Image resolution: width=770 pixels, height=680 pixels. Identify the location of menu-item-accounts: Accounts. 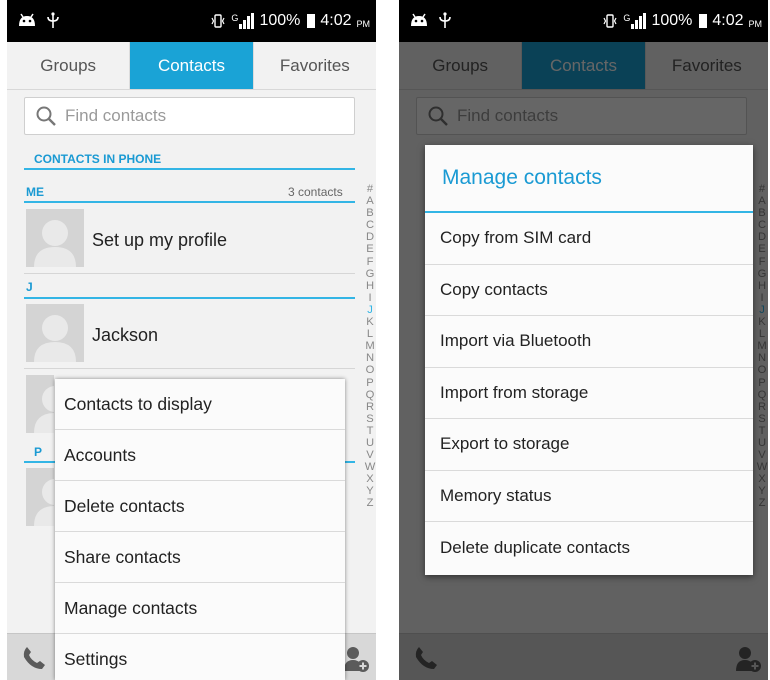
(200, 455).